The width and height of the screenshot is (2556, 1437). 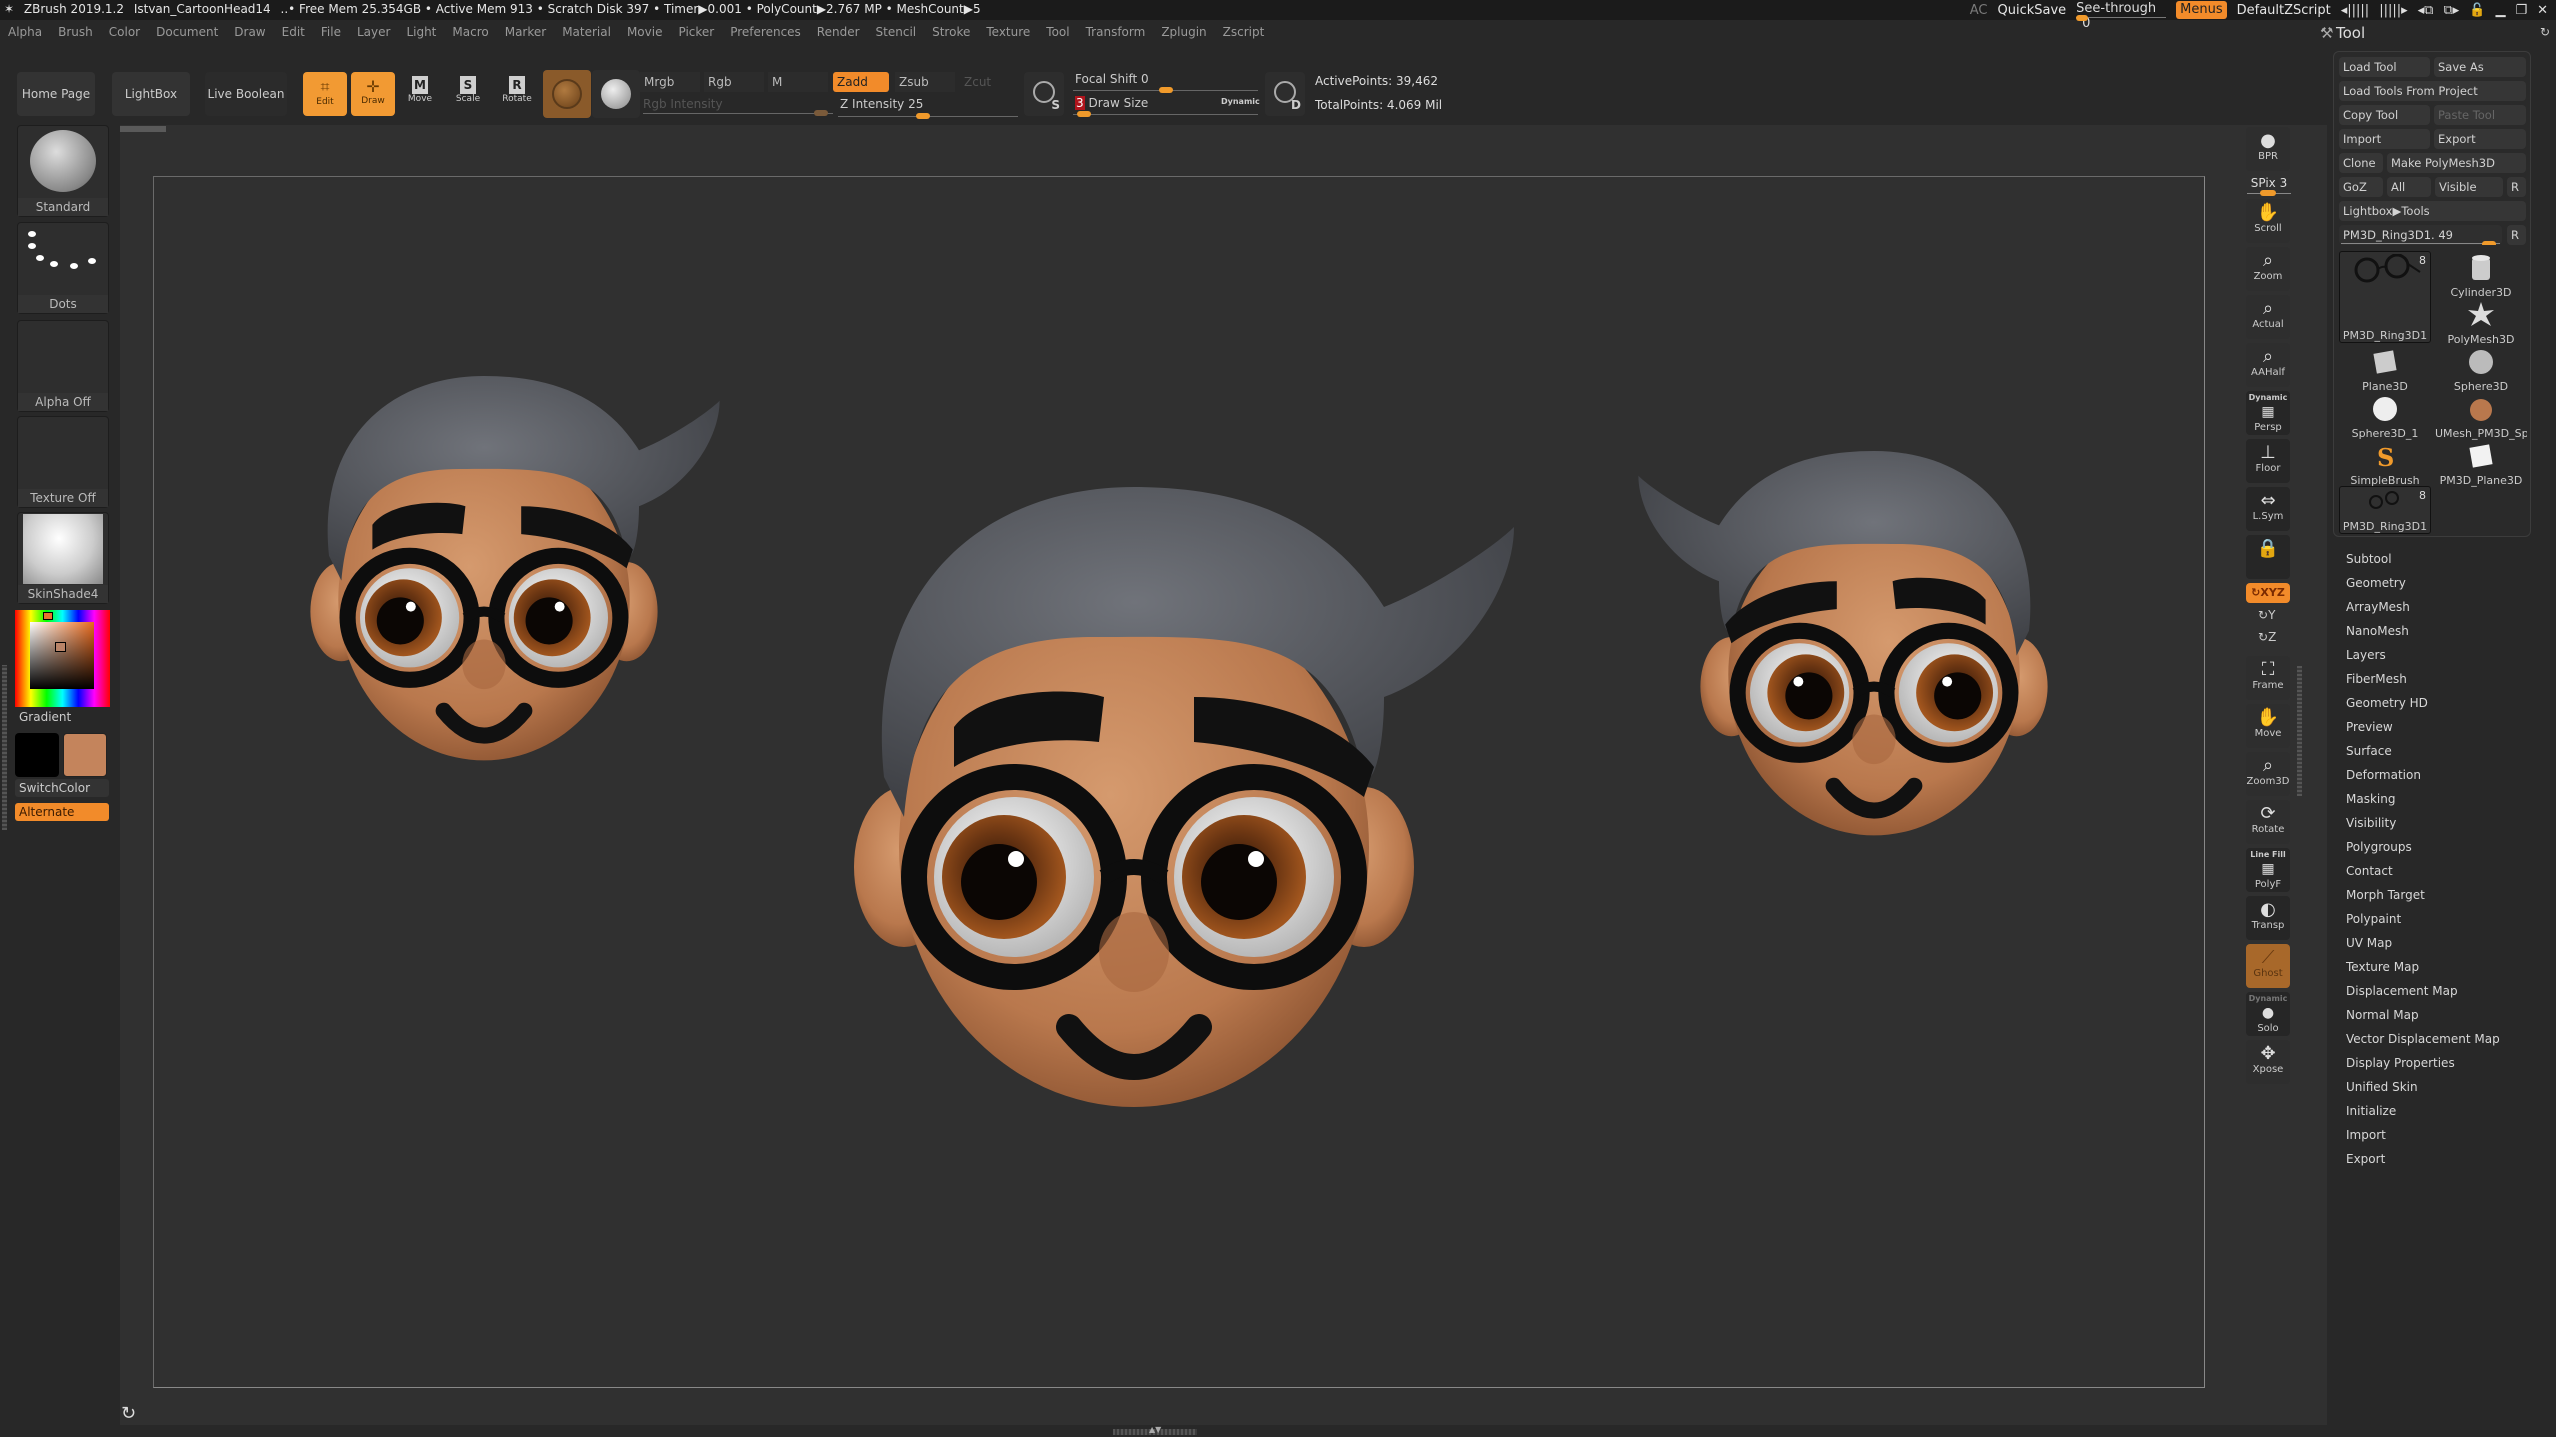 What do you see at coordinates (1244, 33) in the screenshot?
I see `menu-zscript: Zscript` at bounding box center [1244, 33].